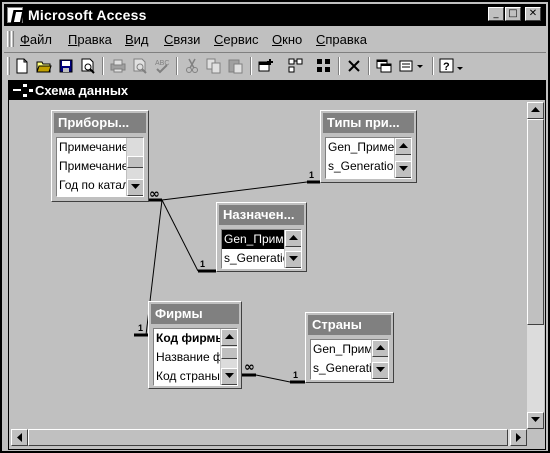 The width and height of the screenshot is (550, 453). What do you see at coordinates (324, 66) in the screenshot?
I see `show-all-icon` at bounding box center [324, 66].